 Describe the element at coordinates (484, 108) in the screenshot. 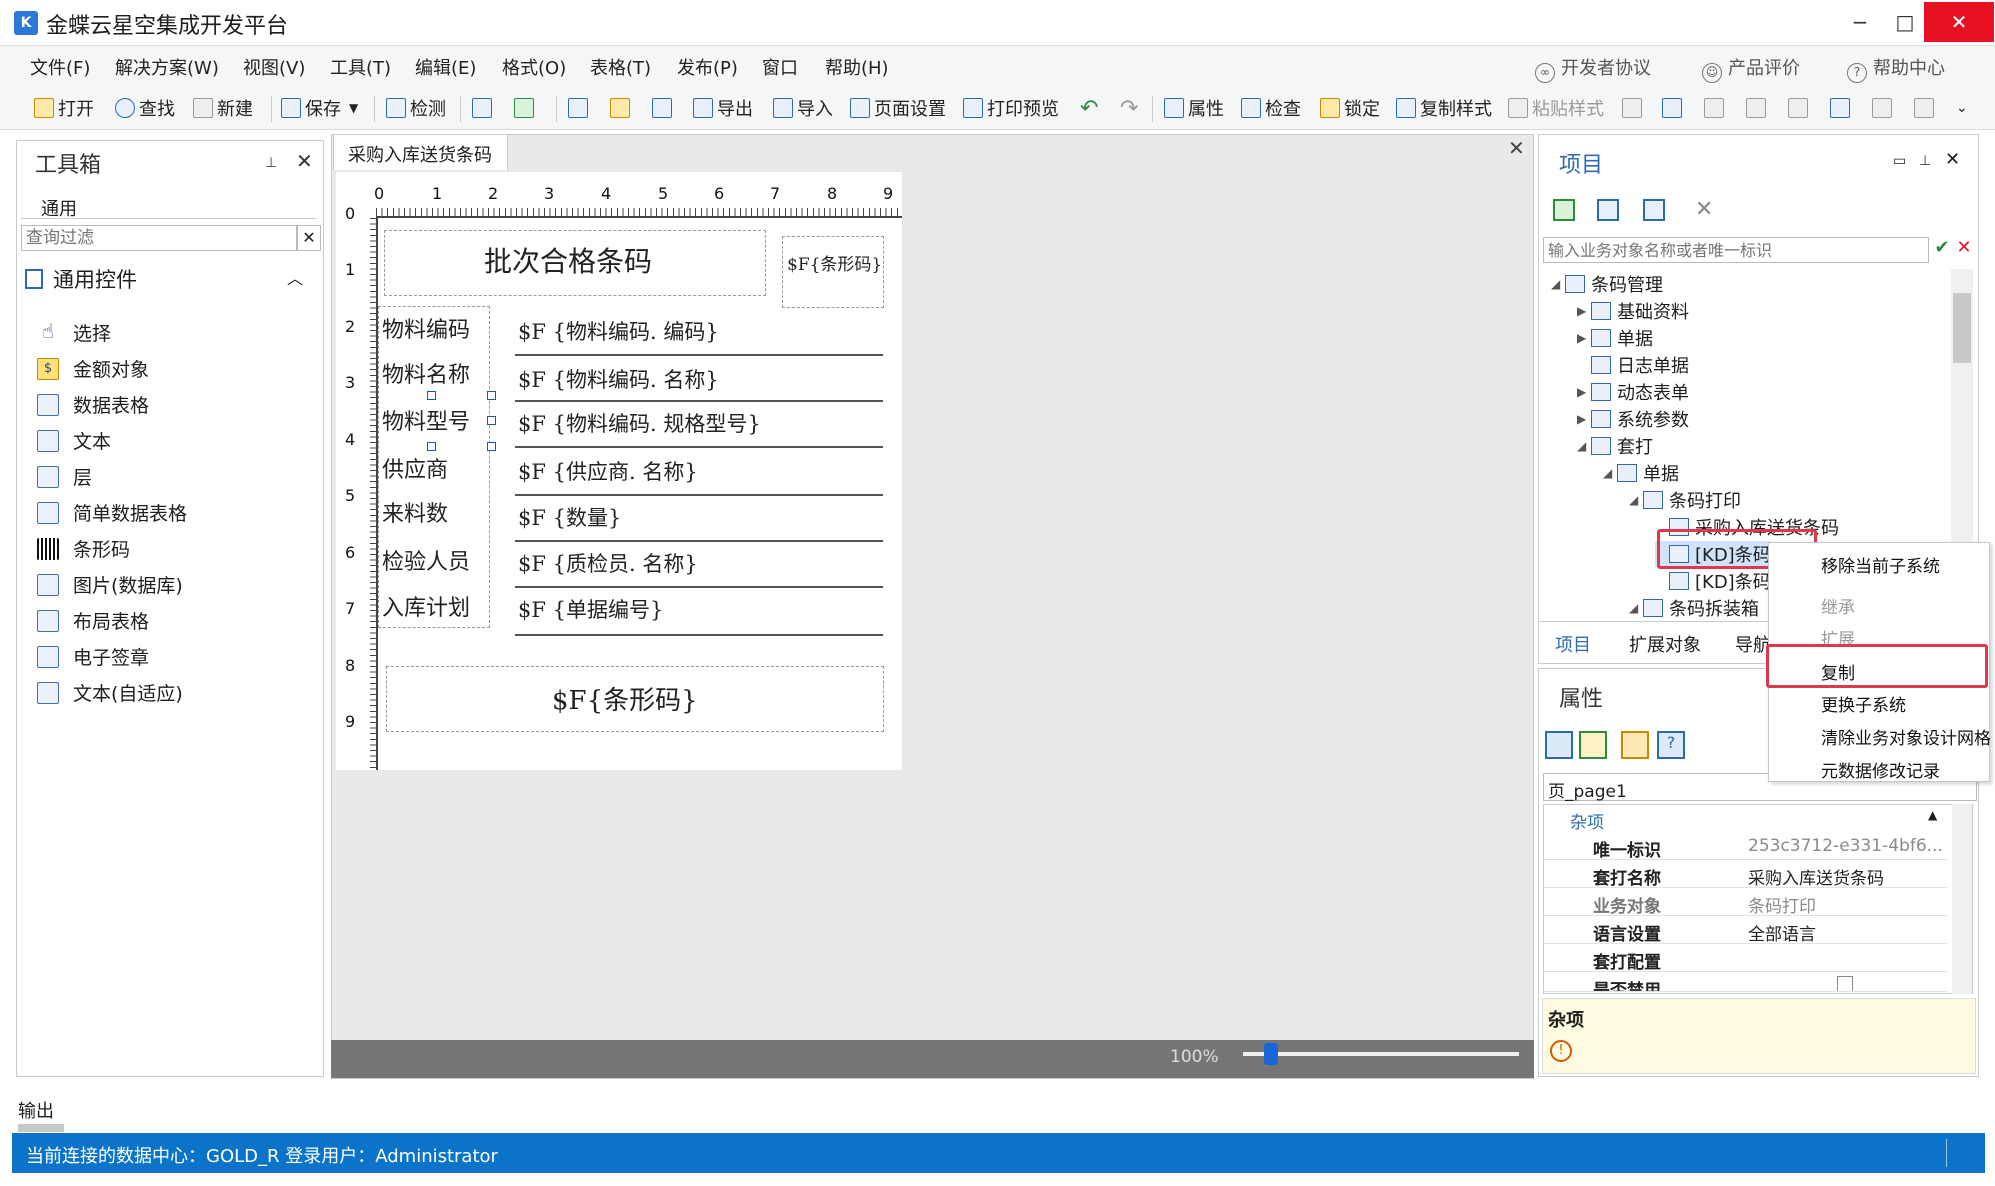

I see `form-icon-button` at that location.